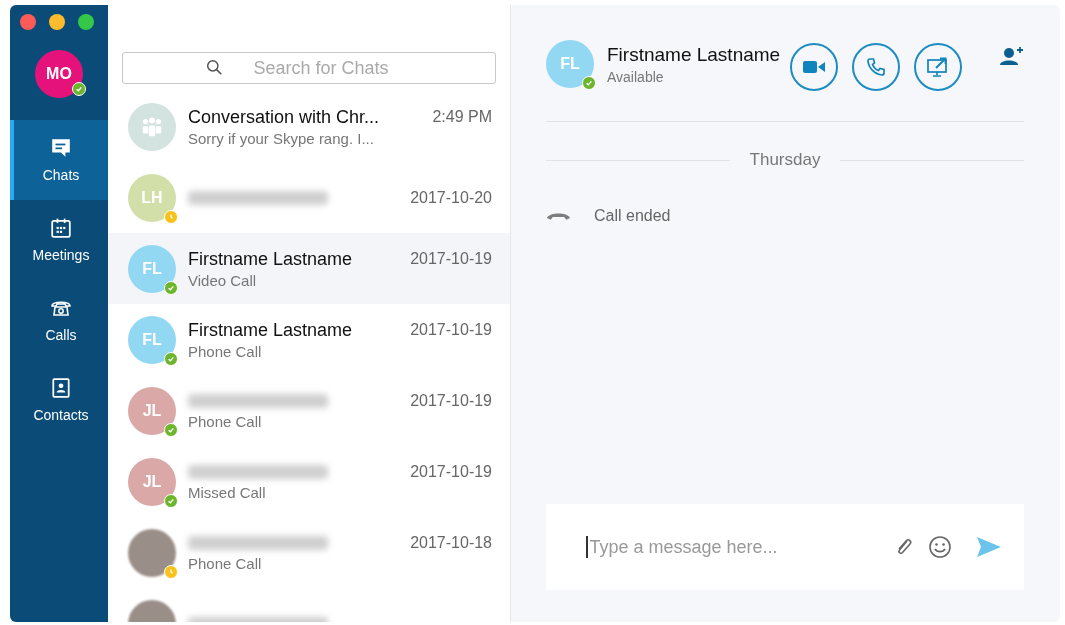  I want to click on contact-avatar: LH, so click(152, 197).